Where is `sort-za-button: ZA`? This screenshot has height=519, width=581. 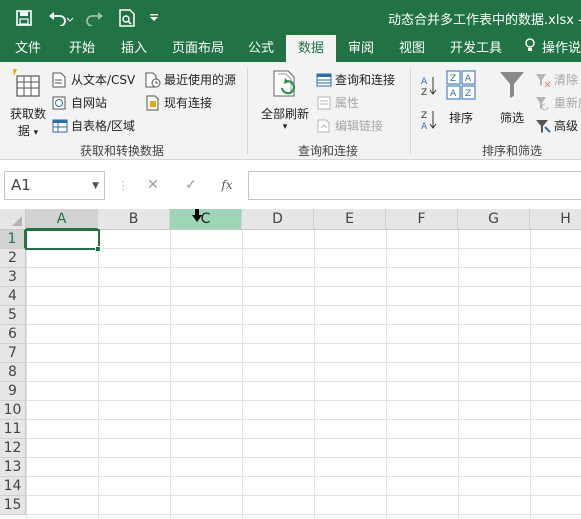
sort-za-button: ZA is located at coordinates (429, 121).